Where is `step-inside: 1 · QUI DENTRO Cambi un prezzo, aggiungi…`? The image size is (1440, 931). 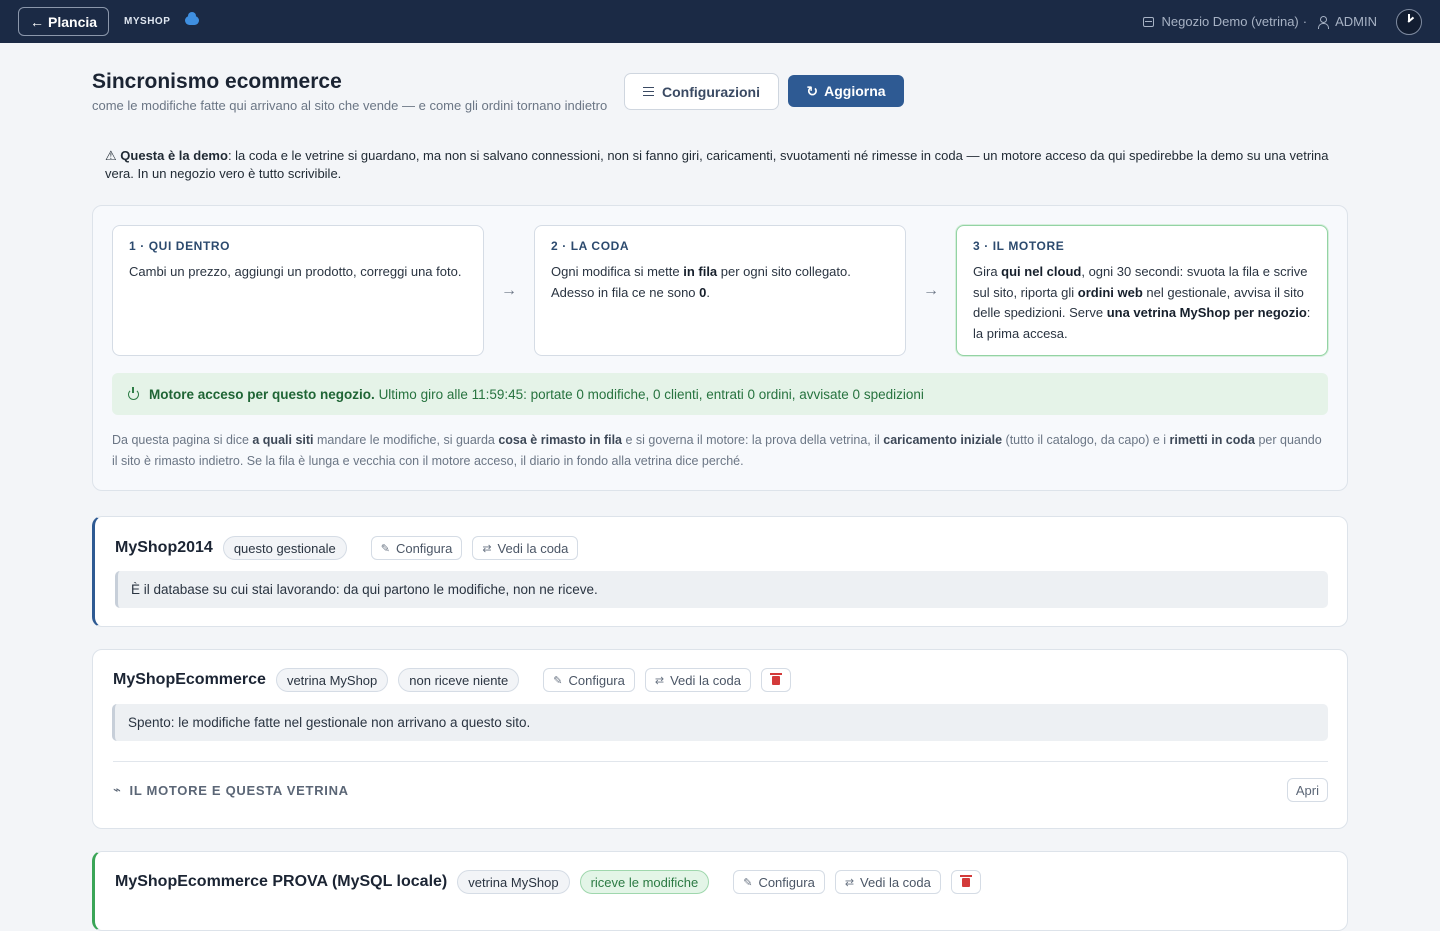
step-inside: 1 · QUI DENTRO Cambi un prezzo, aggiungi… is located at coordinates (298, 290).